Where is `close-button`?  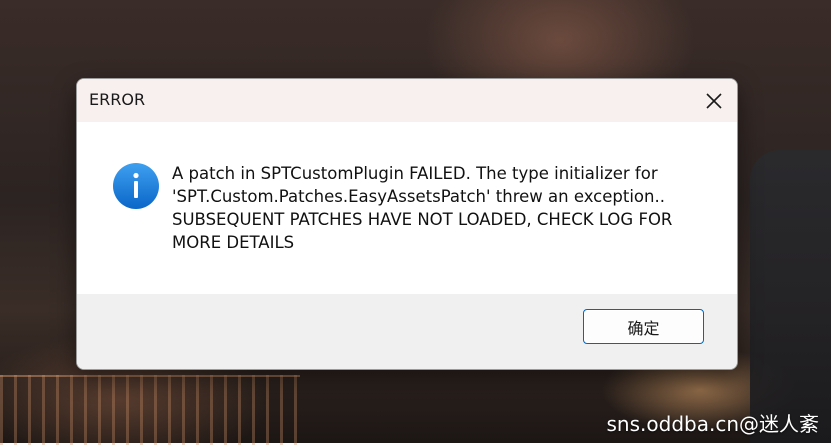
close-button is located at coordinates (714, 100).